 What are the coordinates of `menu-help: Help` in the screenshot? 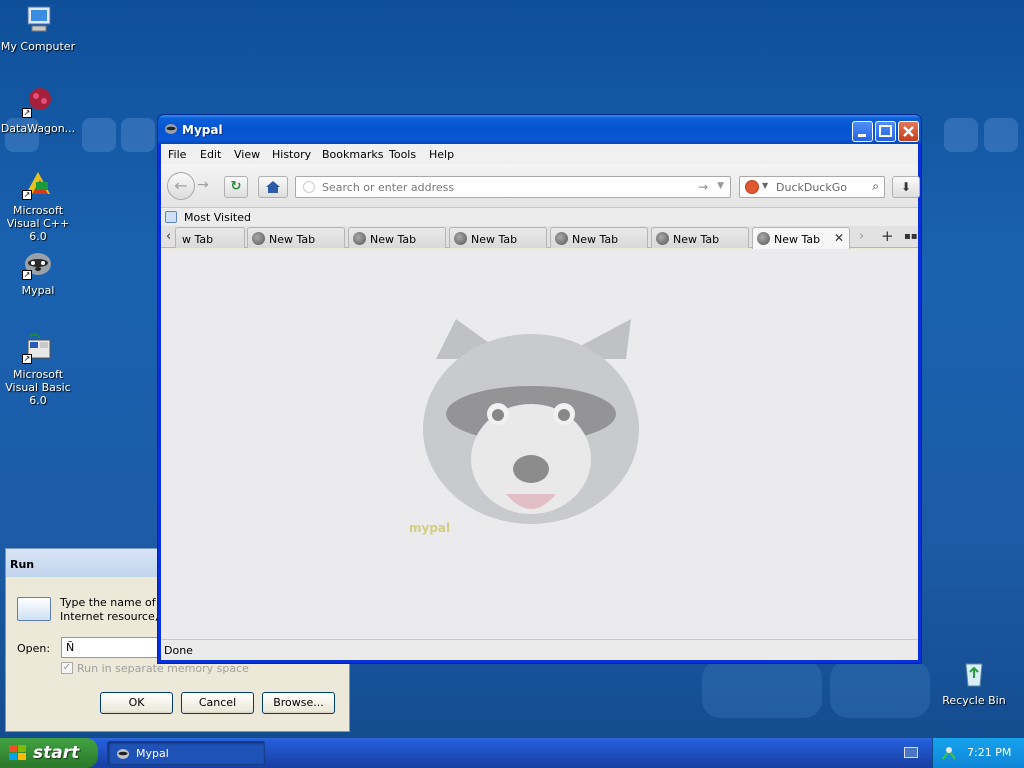 It's located at (441, 154).